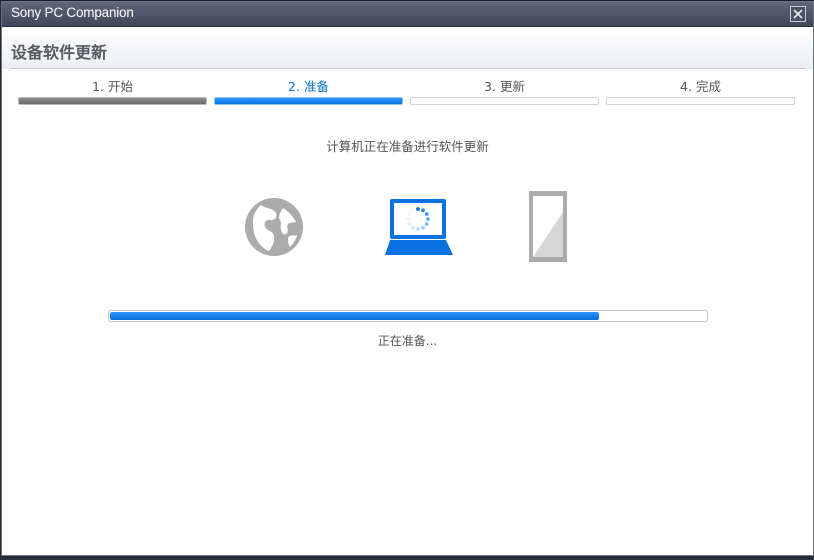 The image size is (814, 560). Describe the element at coordinates (308, 86) in the screenshot. I see `step-label: 2. 准备` at that location.